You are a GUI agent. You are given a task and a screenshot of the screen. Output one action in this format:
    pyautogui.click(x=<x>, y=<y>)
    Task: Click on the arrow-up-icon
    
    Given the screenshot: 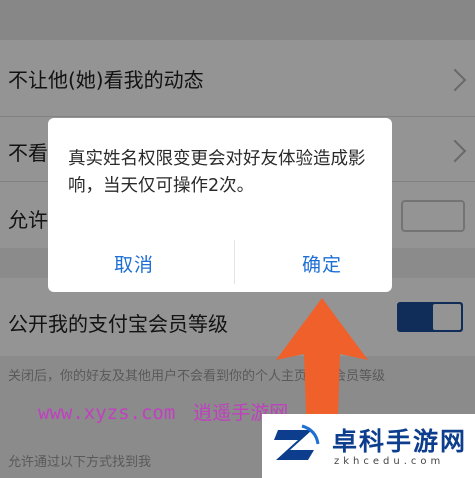 What is the action you would take?
    pyautogui.click(x=322, y=356)
    